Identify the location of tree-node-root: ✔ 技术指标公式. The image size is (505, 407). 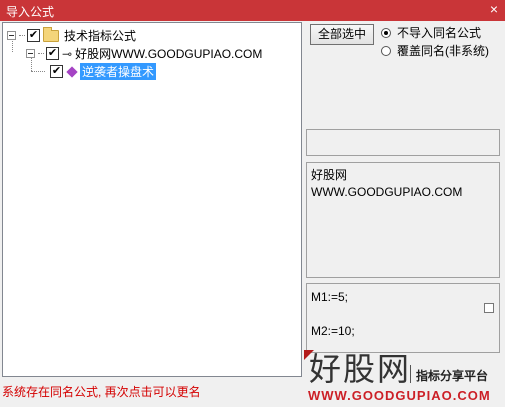
(72, 35).